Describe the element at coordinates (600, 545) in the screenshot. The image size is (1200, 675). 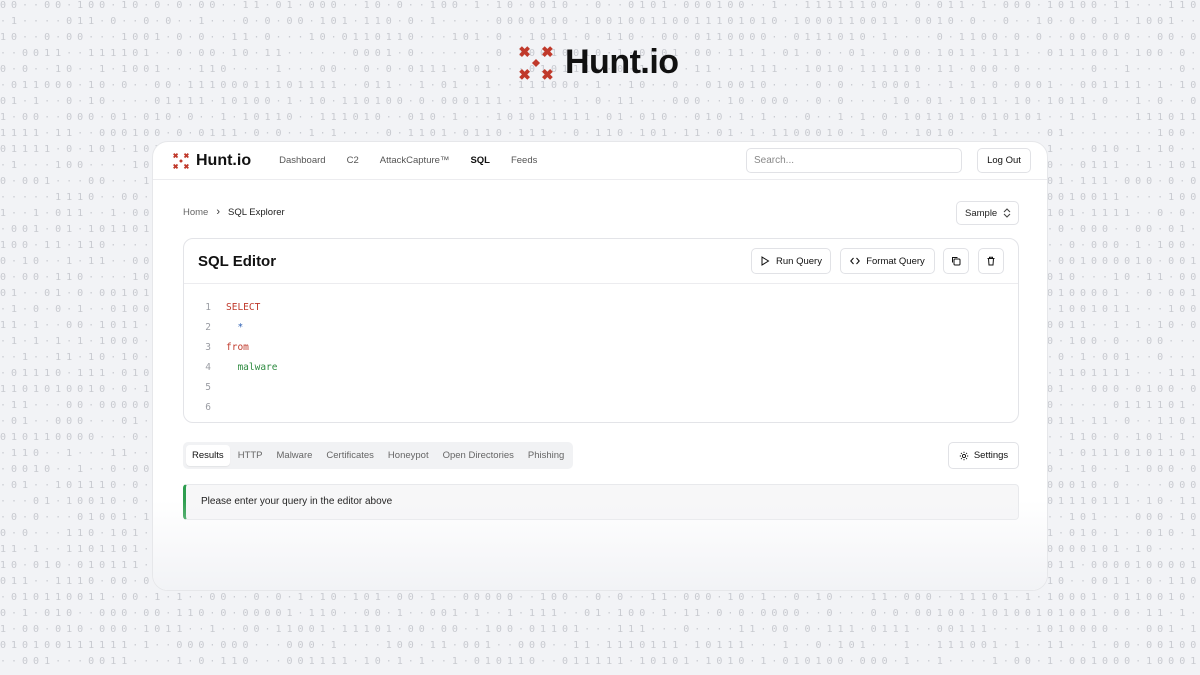
I see `card-fade` at that location.